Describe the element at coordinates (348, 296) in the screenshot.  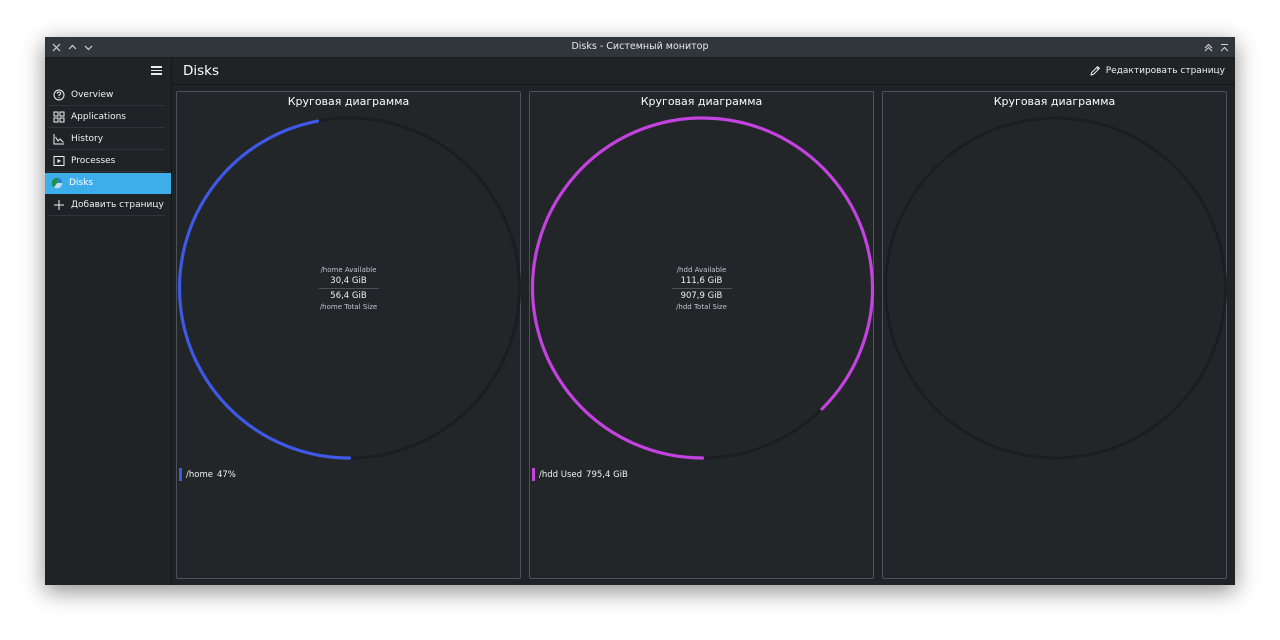
I see `total-size-value: 56,4 GiB` at that location.